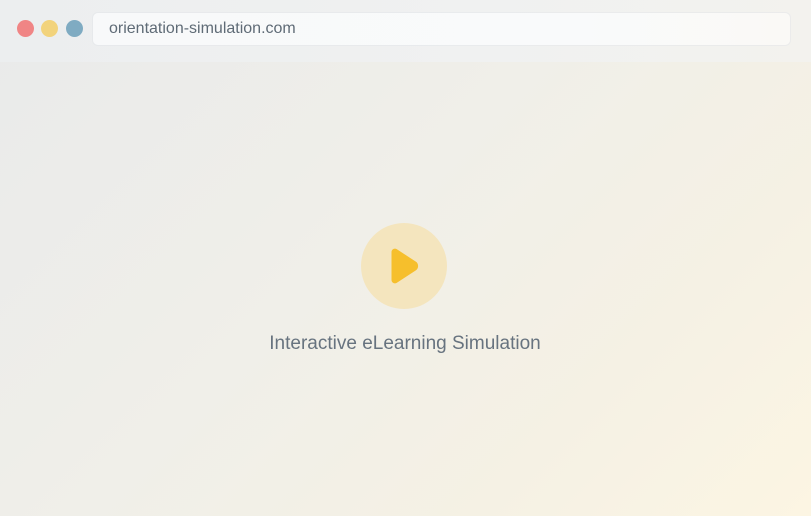 The height and width of the screenshot is (516, 811). What do you see at coordinates (202, 28) in the screenshot?
I see `url-text: orientation-simulation.com` at bounding box center [202, 28].